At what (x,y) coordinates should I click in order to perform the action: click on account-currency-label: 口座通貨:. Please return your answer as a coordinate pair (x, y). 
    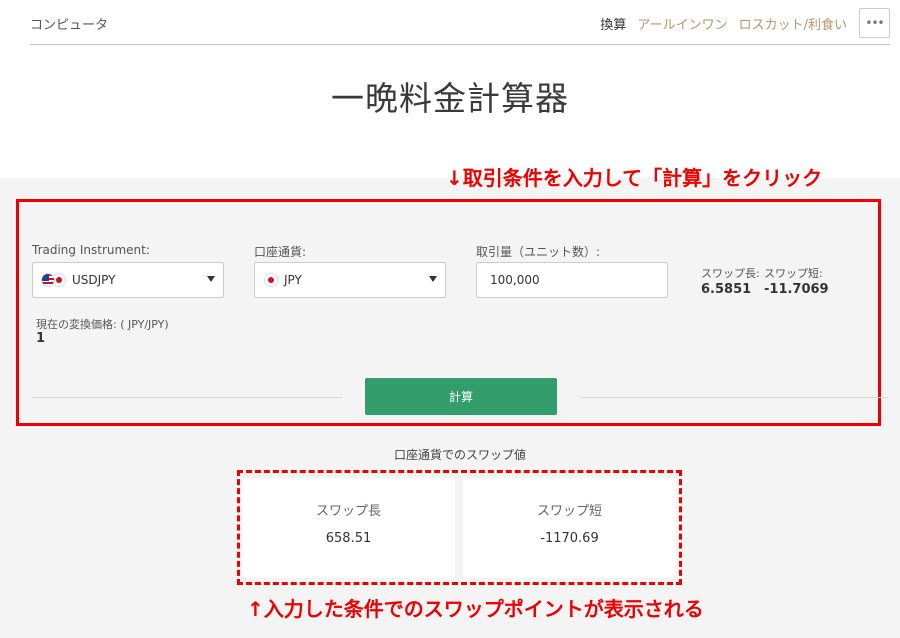
    Looking at the image, I should click on (280, 252).